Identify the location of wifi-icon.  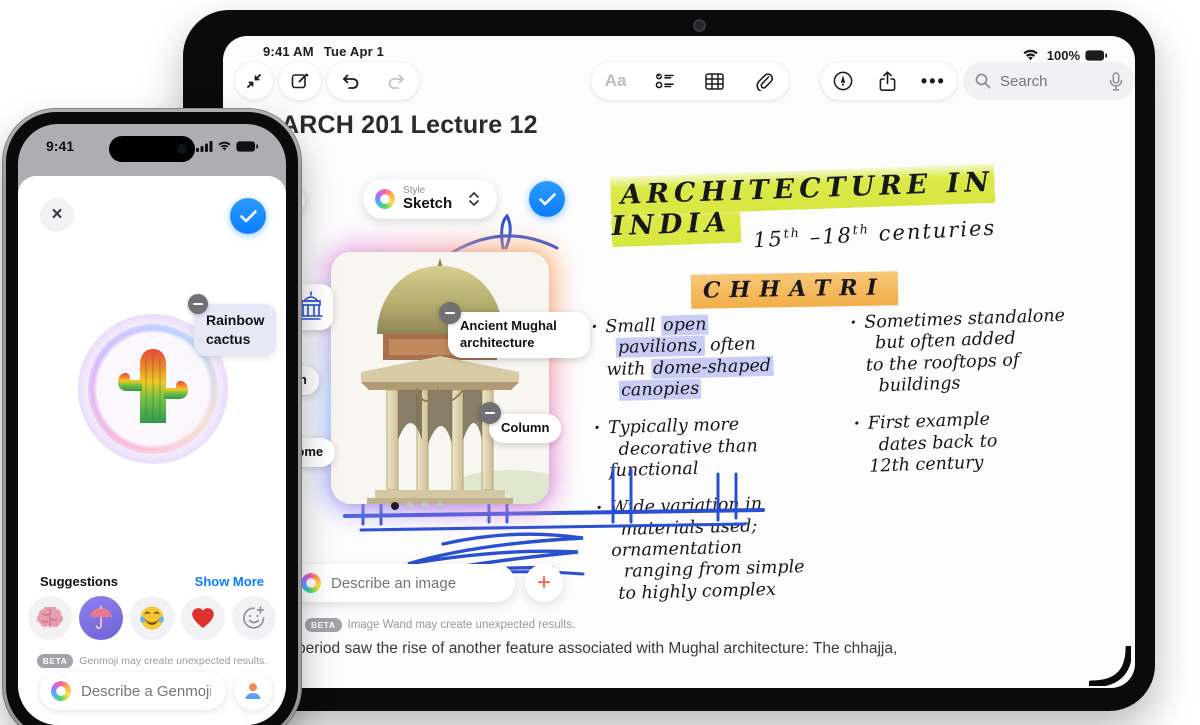
(224, 145).